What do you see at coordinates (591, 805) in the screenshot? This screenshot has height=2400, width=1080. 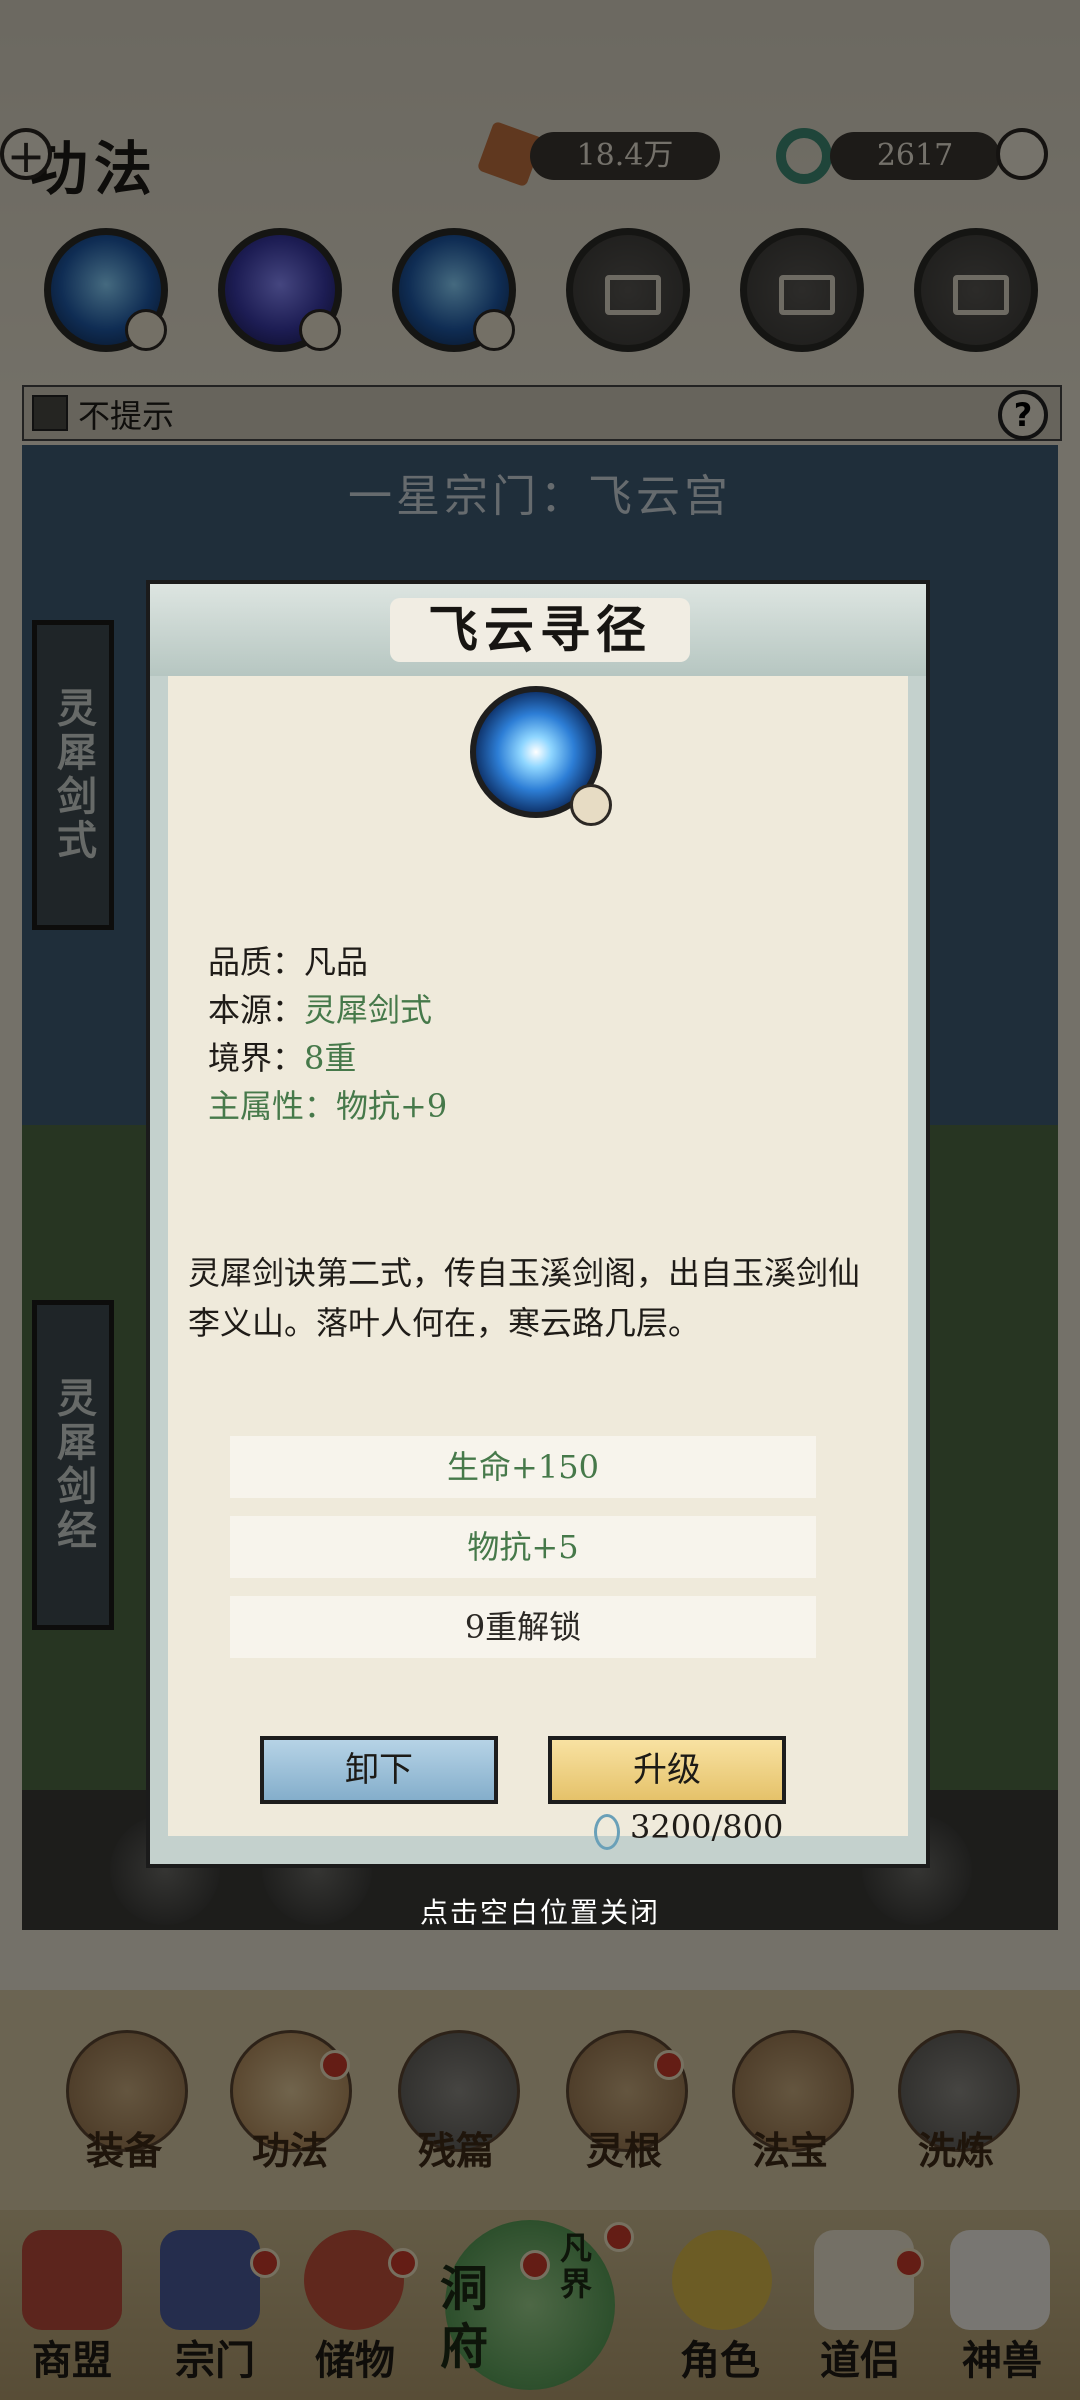 I see `skill-badge-icon` at bounding box center [591, 805].